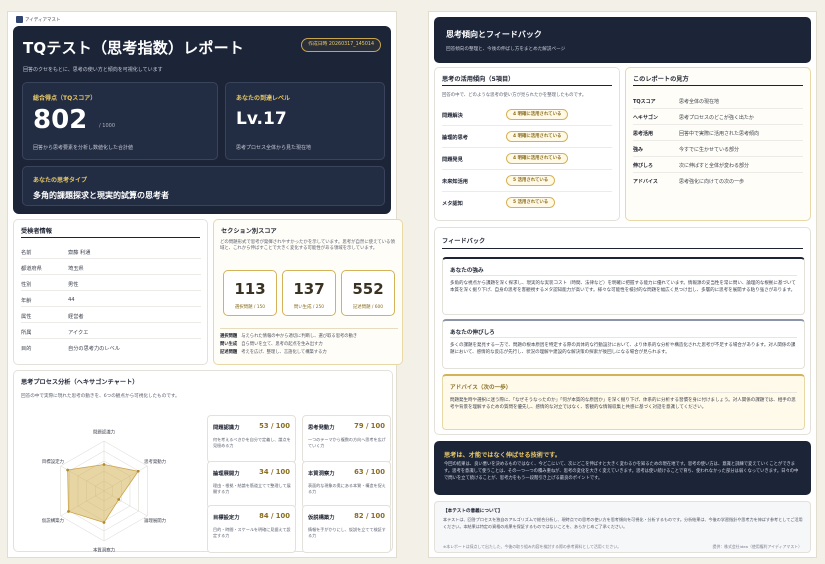  What do you see at coordinates (111, 283) in the screenshot?
I see `profile-row: 性別 男性` at bounding box center [111, 283].